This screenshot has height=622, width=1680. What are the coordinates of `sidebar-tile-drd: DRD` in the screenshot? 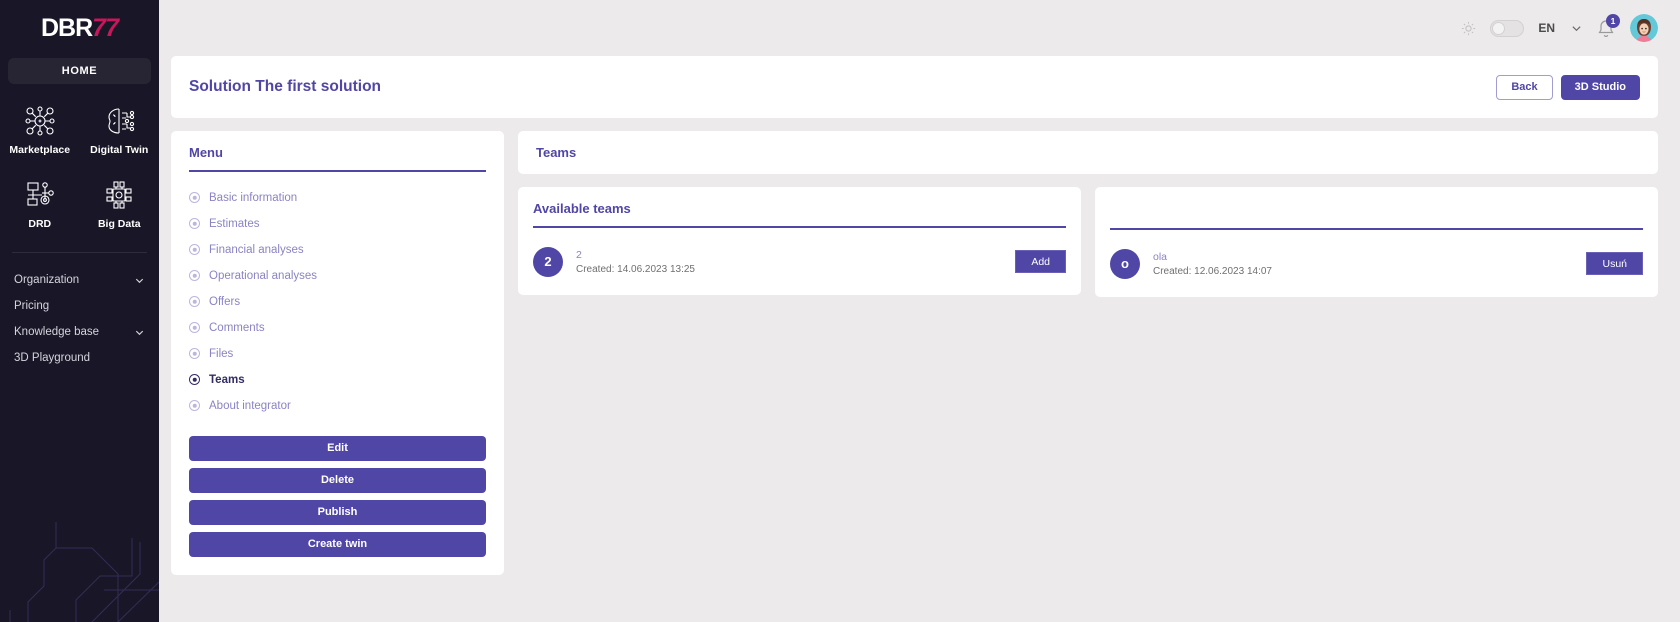 It's located at (40, 204).